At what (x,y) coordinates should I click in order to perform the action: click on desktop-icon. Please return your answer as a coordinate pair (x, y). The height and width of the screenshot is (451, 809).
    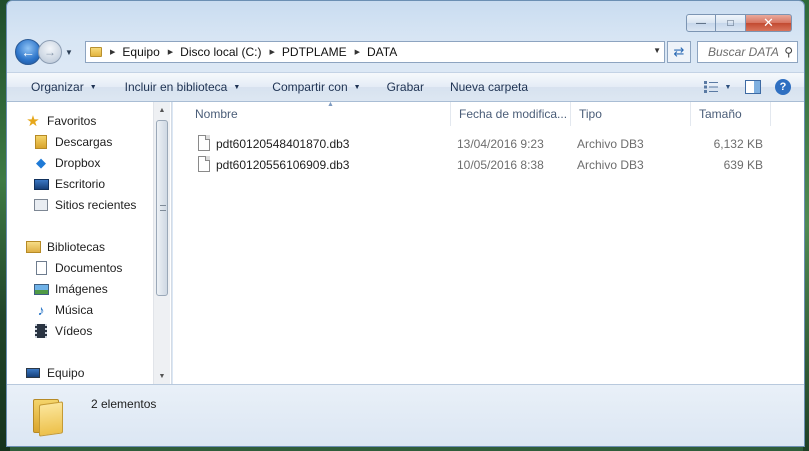
    Looking at the image, I should click on (41, 184).